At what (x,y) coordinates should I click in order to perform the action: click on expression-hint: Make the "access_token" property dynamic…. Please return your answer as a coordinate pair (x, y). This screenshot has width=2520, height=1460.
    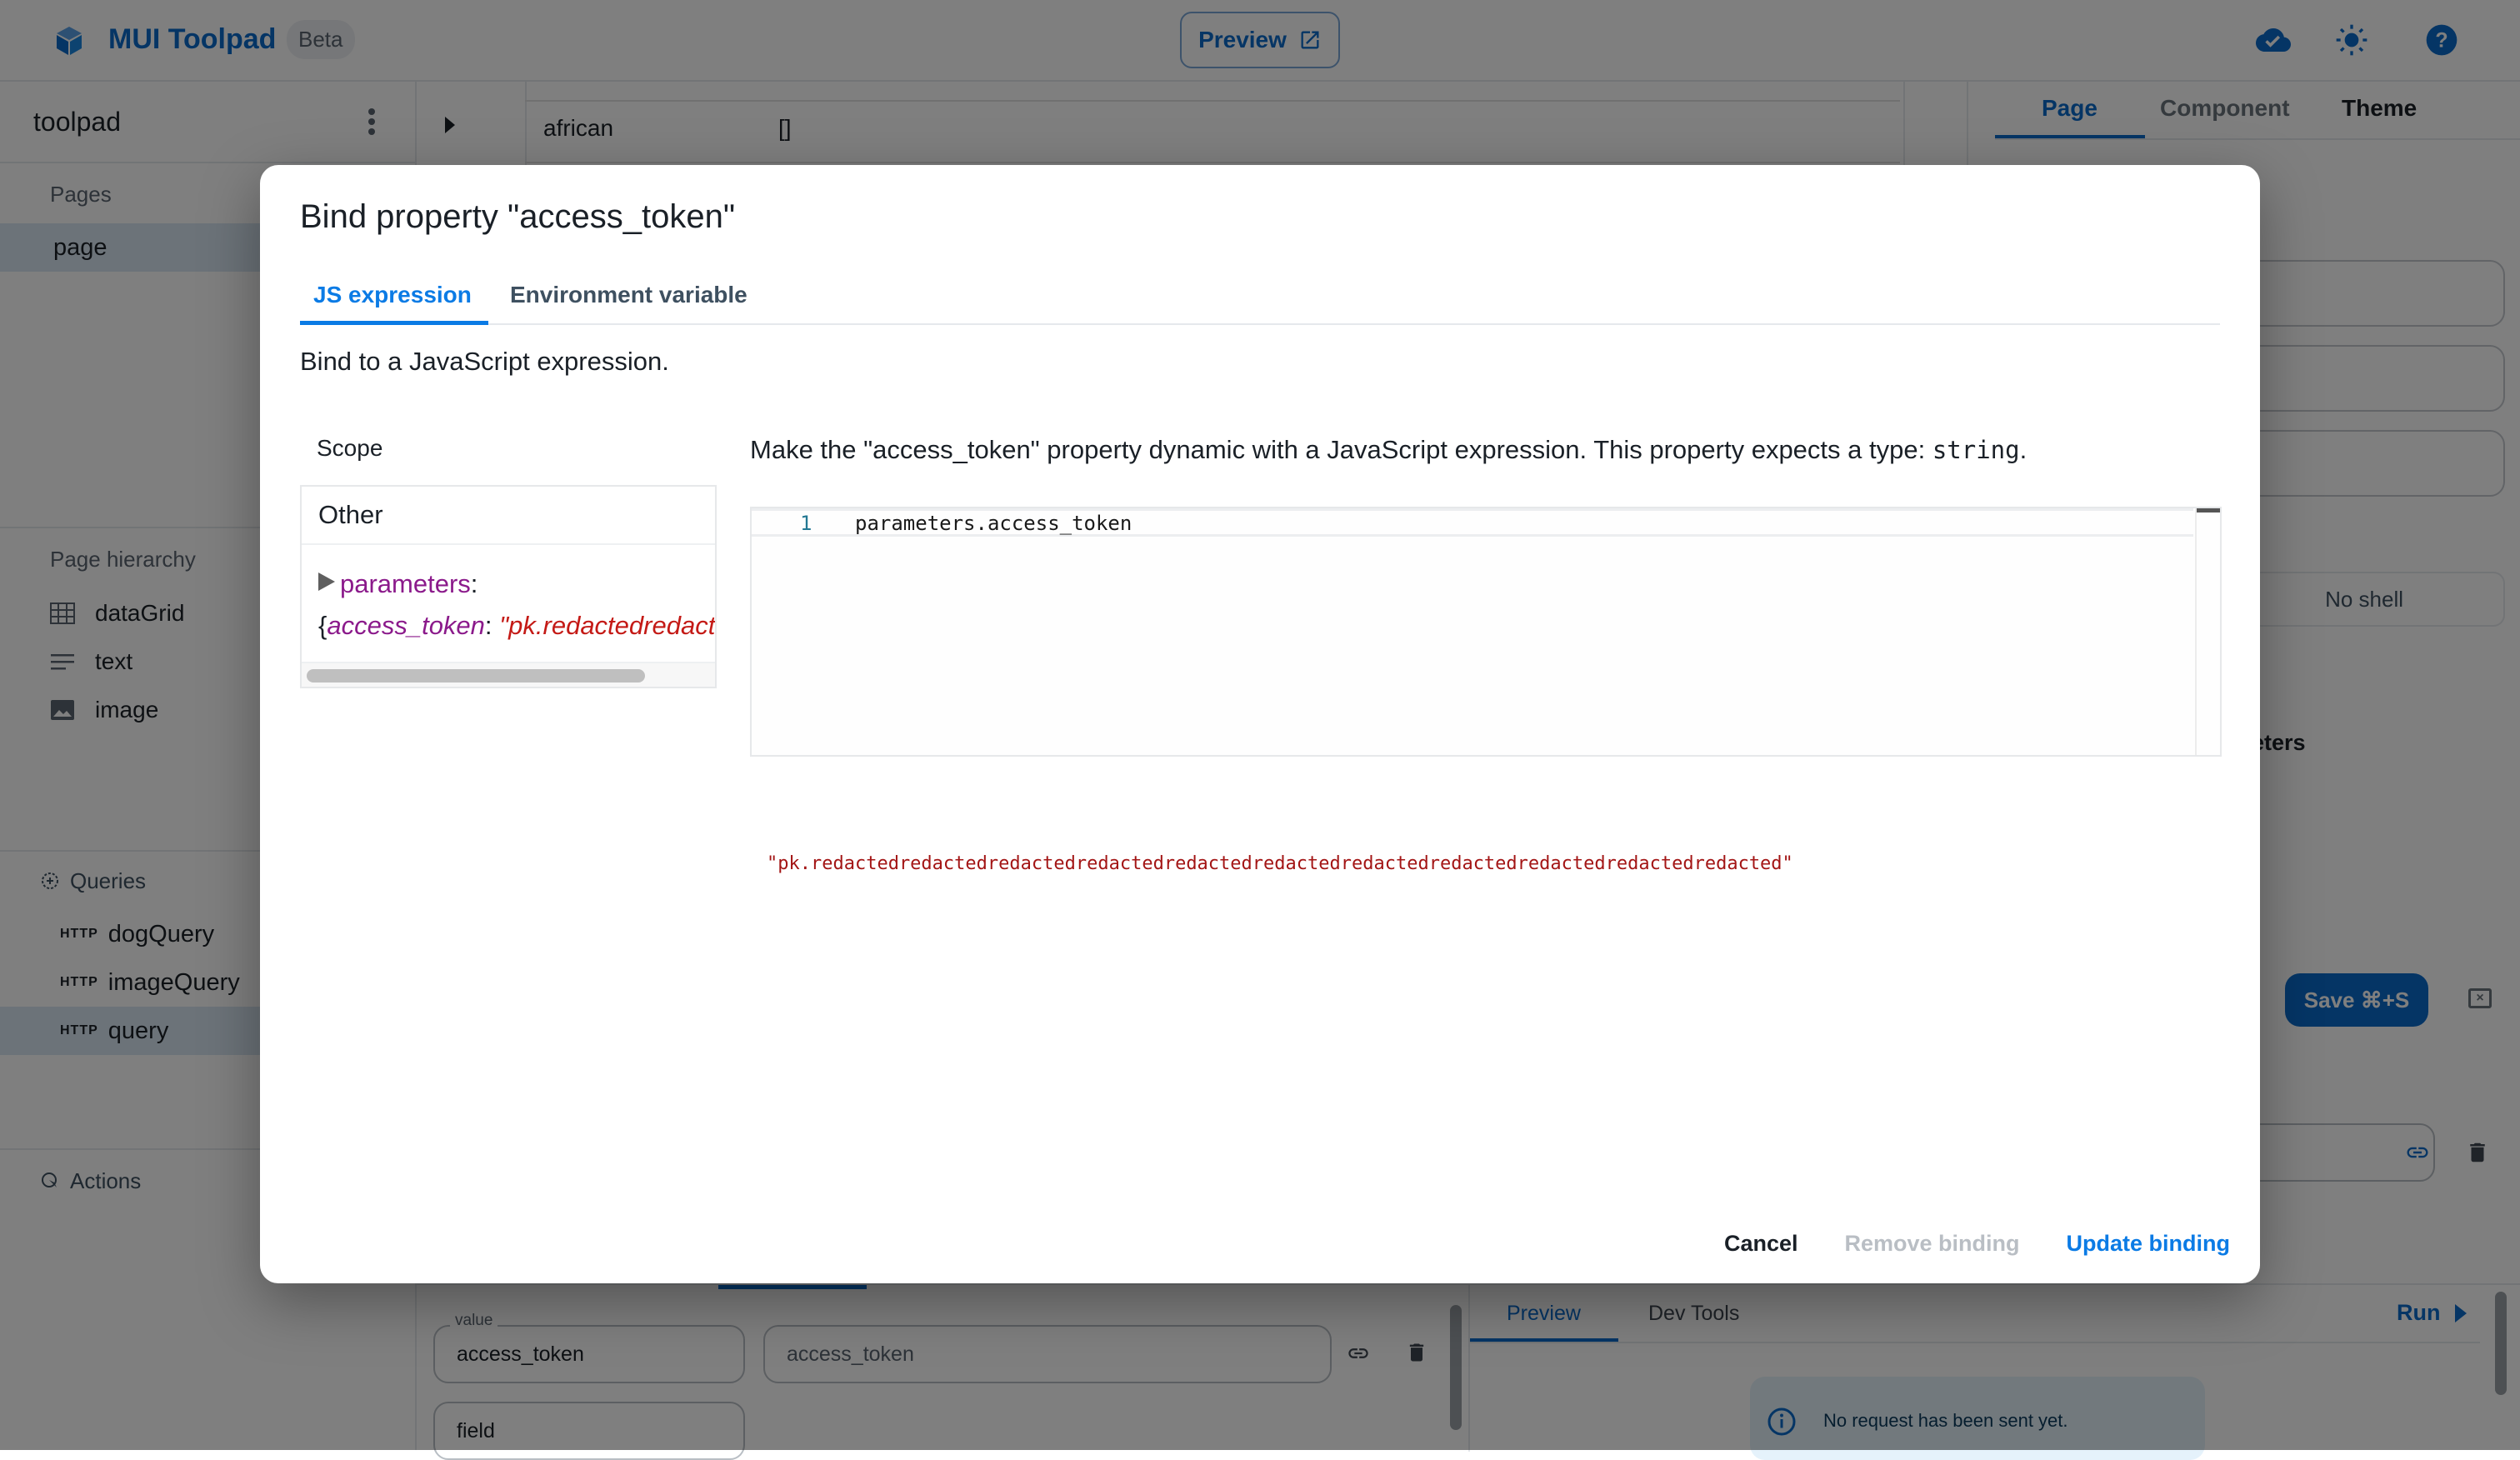
    Looking at the image, I should click on (1389, 449).